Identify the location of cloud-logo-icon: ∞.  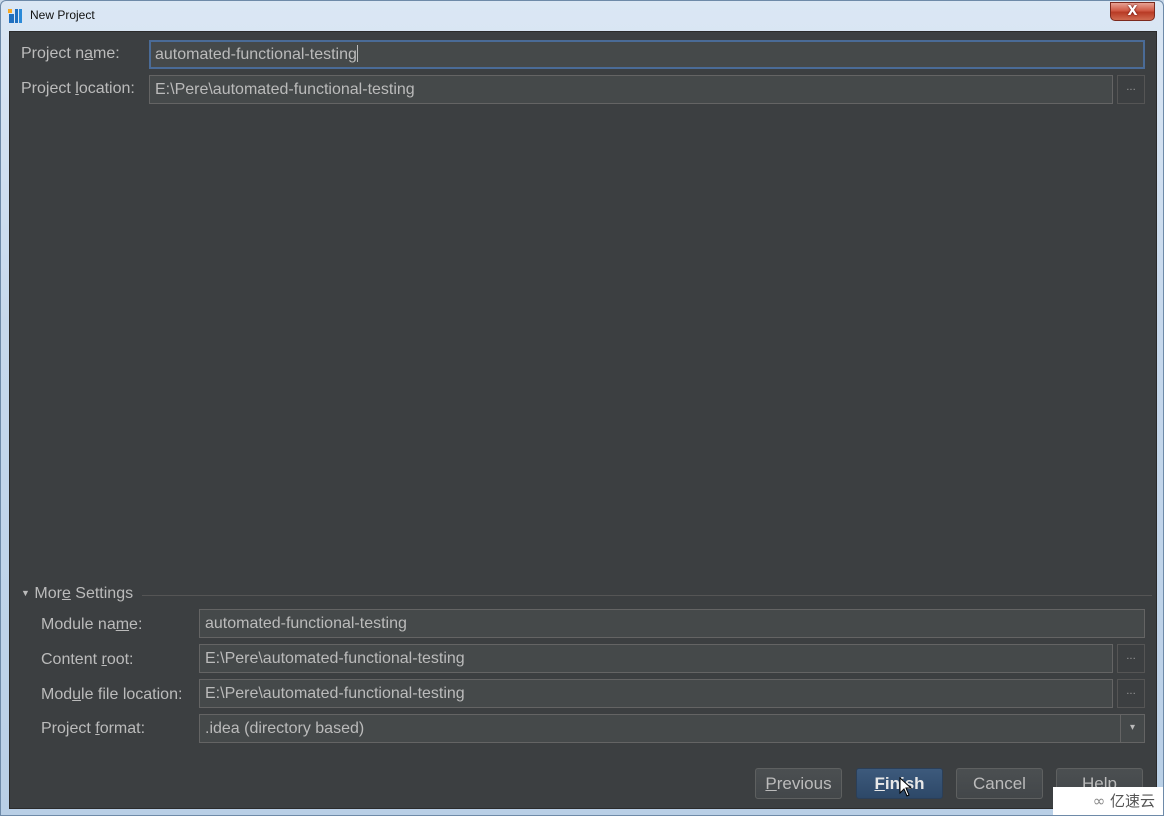
(1099, 801).